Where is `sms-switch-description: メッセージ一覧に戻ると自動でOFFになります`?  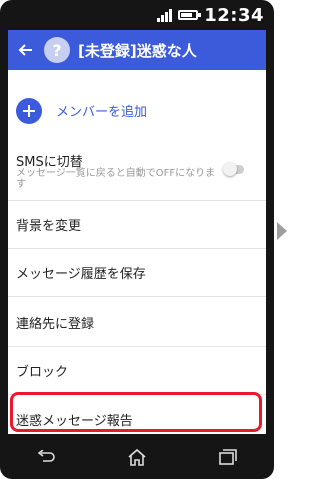 sms-switch-description: メッセージ一覧に戻ると自動でOFFになります is located at coordinates (116, 179).